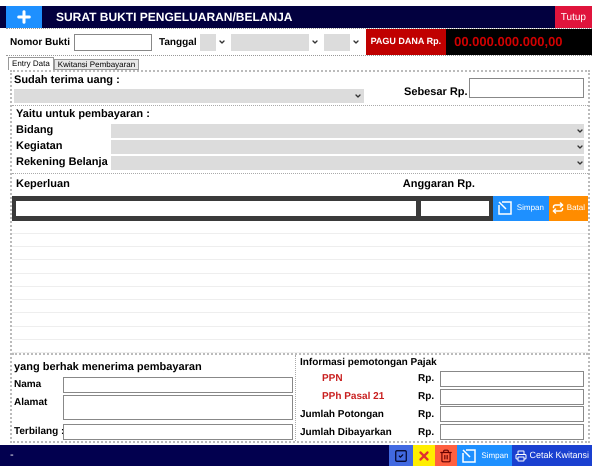  I want to click on column-header: Anggaran Rp., so click(438, 184).